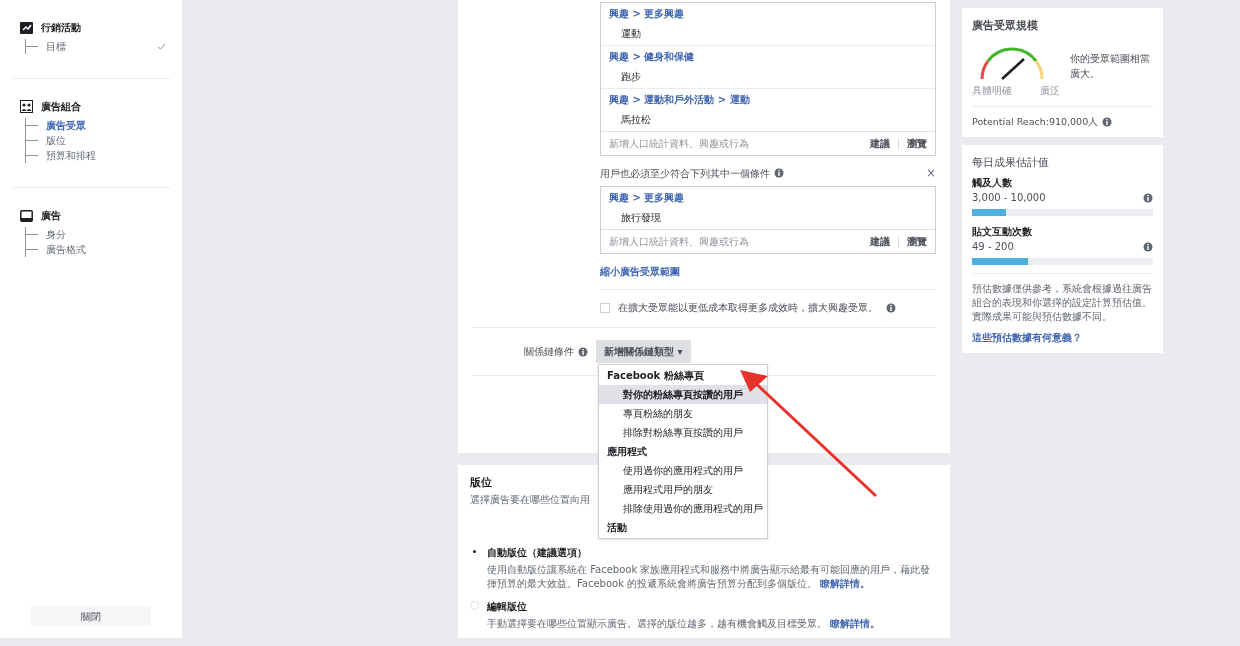 The image size is (1240, 646). Describe the element at coordinates (655, 376) in the screenshot. I see `menu-header: Facebook 粉絲專頁` at that location.